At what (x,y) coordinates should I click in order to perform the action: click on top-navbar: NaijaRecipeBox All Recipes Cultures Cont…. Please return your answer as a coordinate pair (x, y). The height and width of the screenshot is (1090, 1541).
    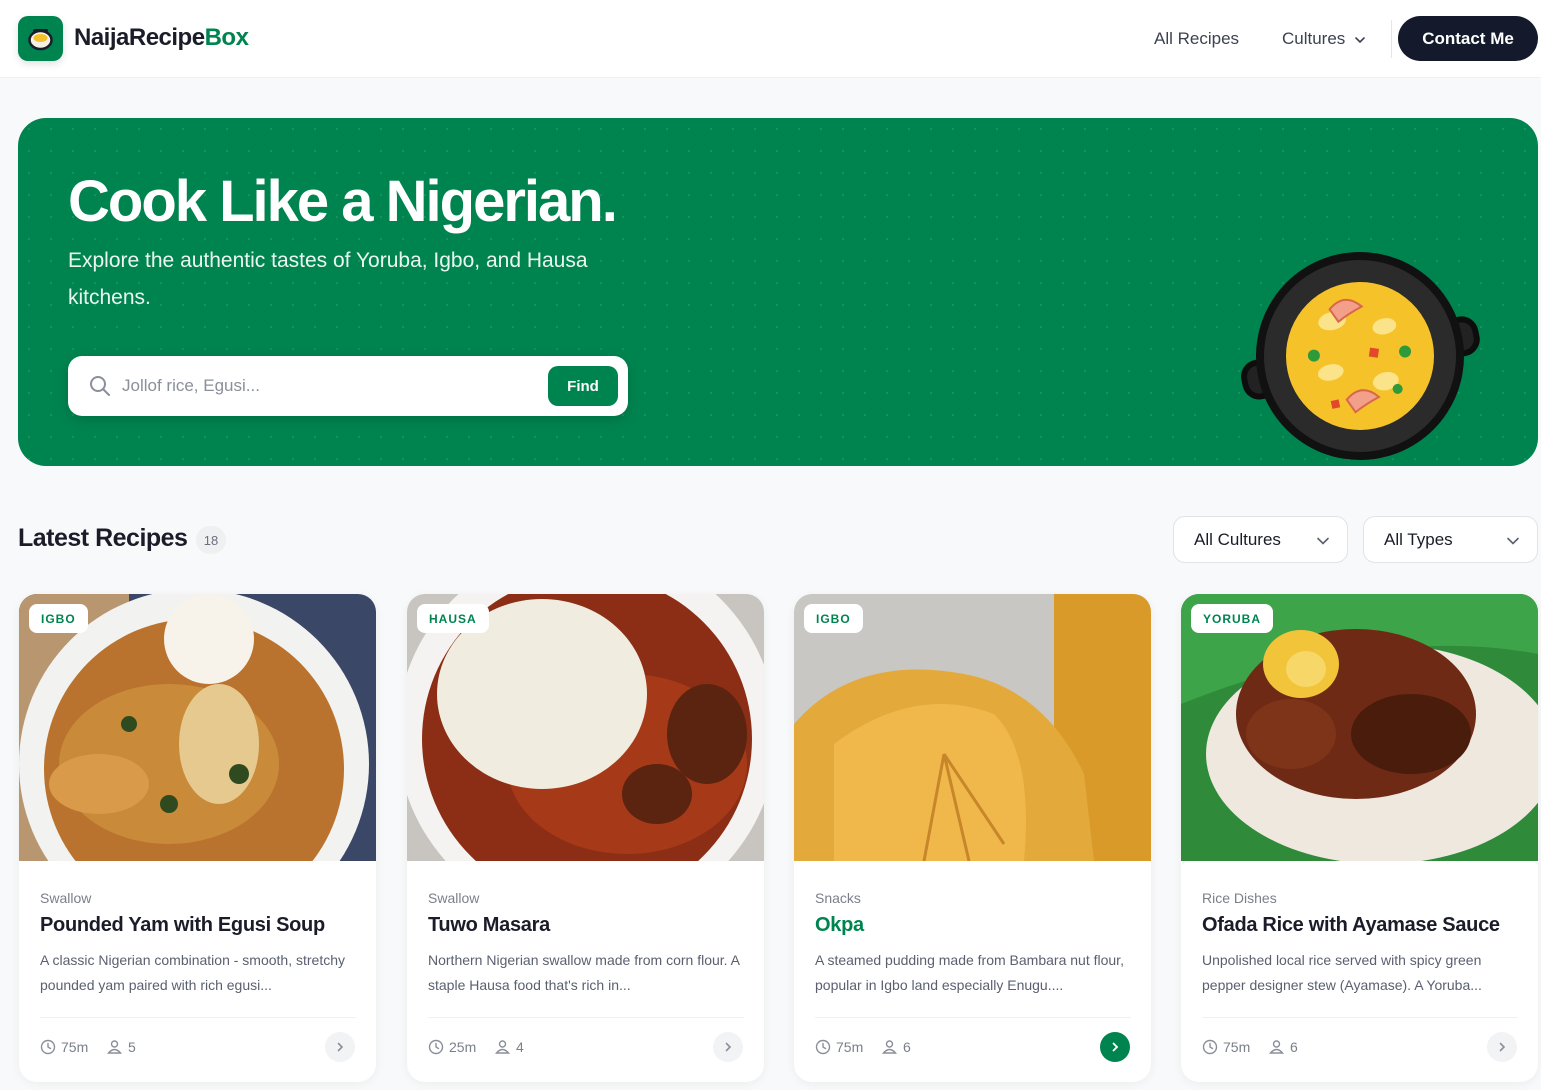
    Looking at the image, I should click on (770, 39).